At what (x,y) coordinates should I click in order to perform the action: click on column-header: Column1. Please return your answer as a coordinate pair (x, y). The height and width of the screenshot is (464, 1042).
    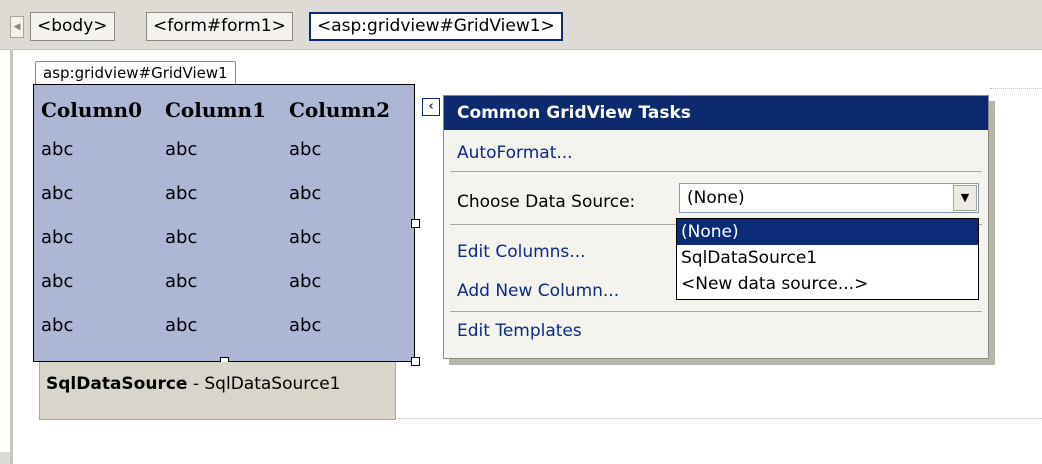
    Looking at the image, I should click on (216, 110).